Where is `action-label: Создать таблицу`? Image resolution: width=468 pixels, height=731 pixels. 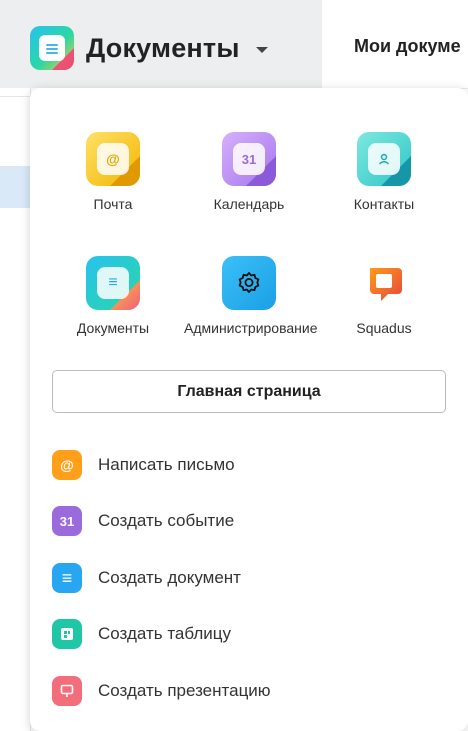
action-label: Создать таблицу is located at coordinates (165, 633).